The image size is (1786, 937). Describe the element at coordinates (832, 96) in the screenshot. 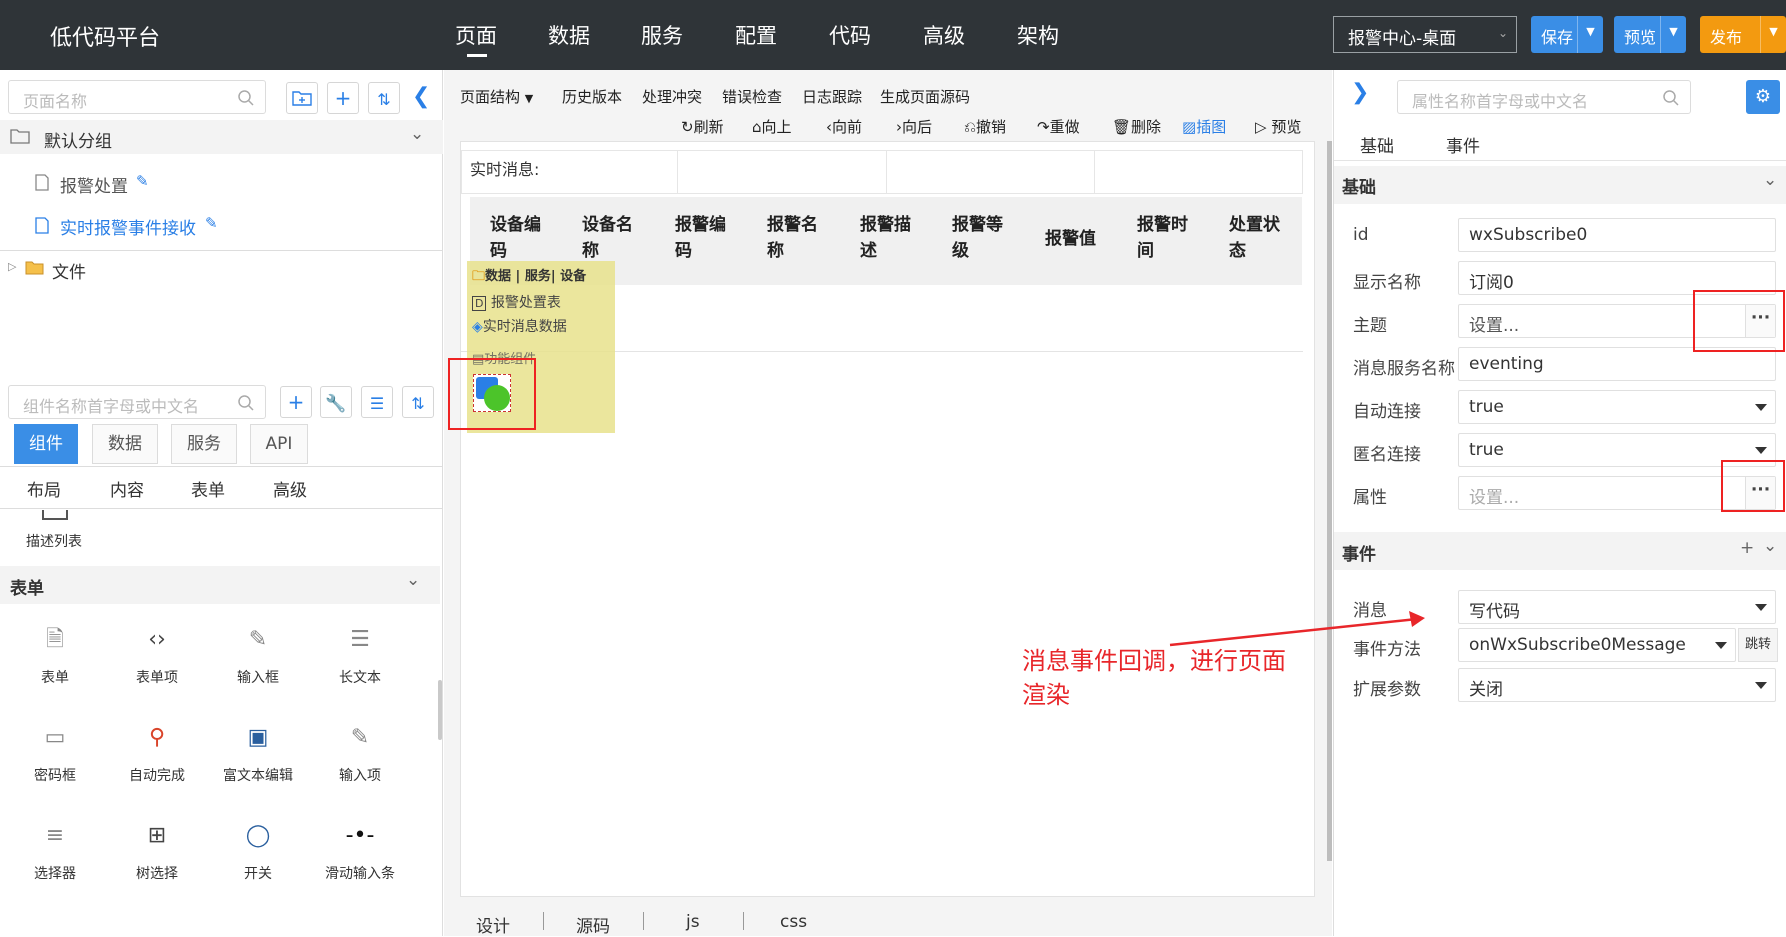

I see `log-trace-button: 日志跟踪` at that location.